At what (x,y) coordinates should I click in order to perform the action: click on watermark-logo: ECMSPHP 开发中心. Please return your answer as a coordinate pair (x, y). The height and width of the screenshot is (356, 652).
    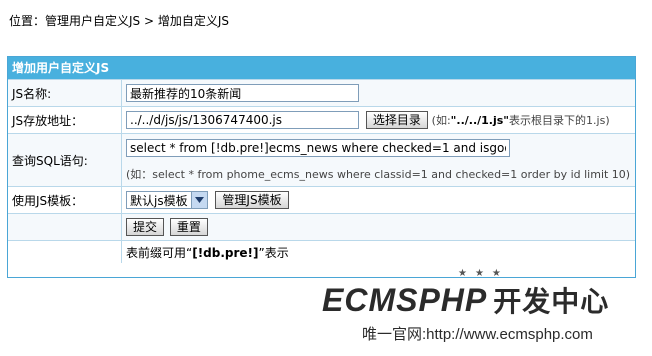
    Looking at the image, I should click on (465, 300).